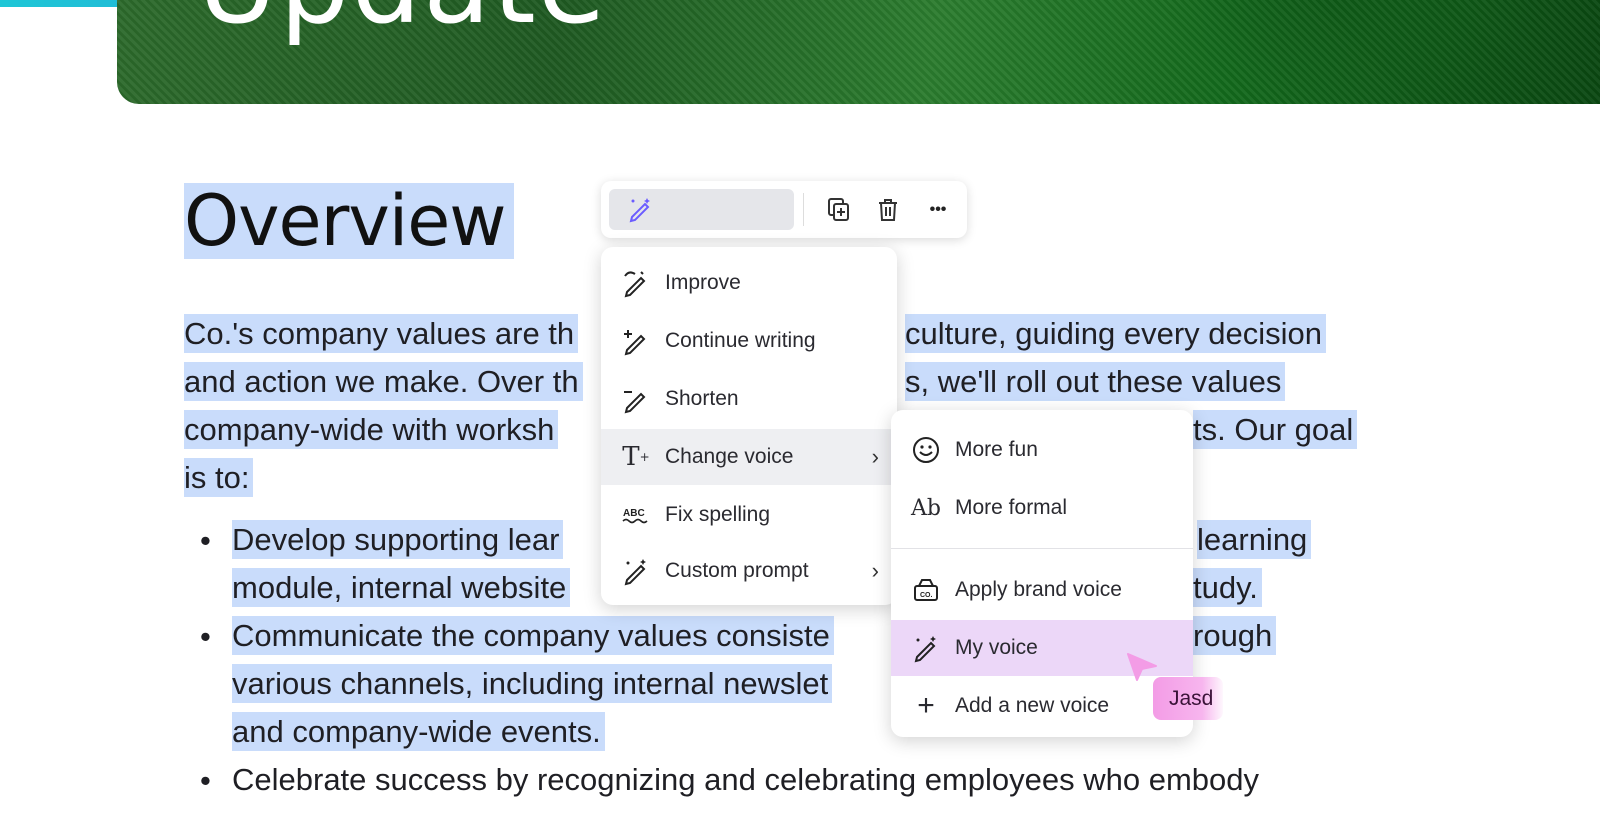 The height and width of the screenshot is (823, 1600). Describe the element at coordinates (636, 341) in the screenshot. I see `continue-writing-icon` at that location.